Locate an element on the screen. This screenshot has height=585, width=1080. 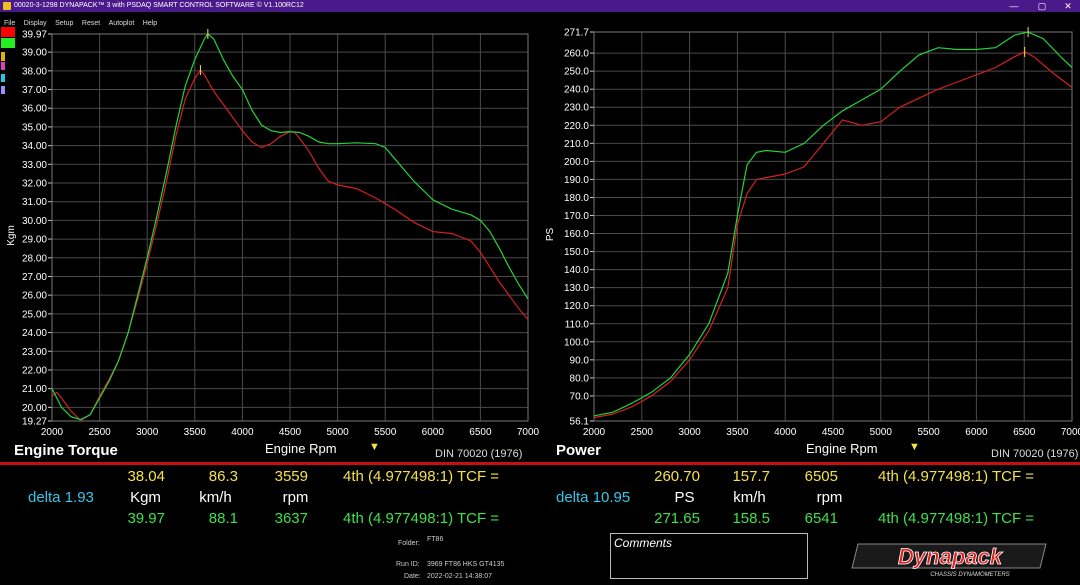
y-tick-label: 21.00 is located at coordinates (34, 389).